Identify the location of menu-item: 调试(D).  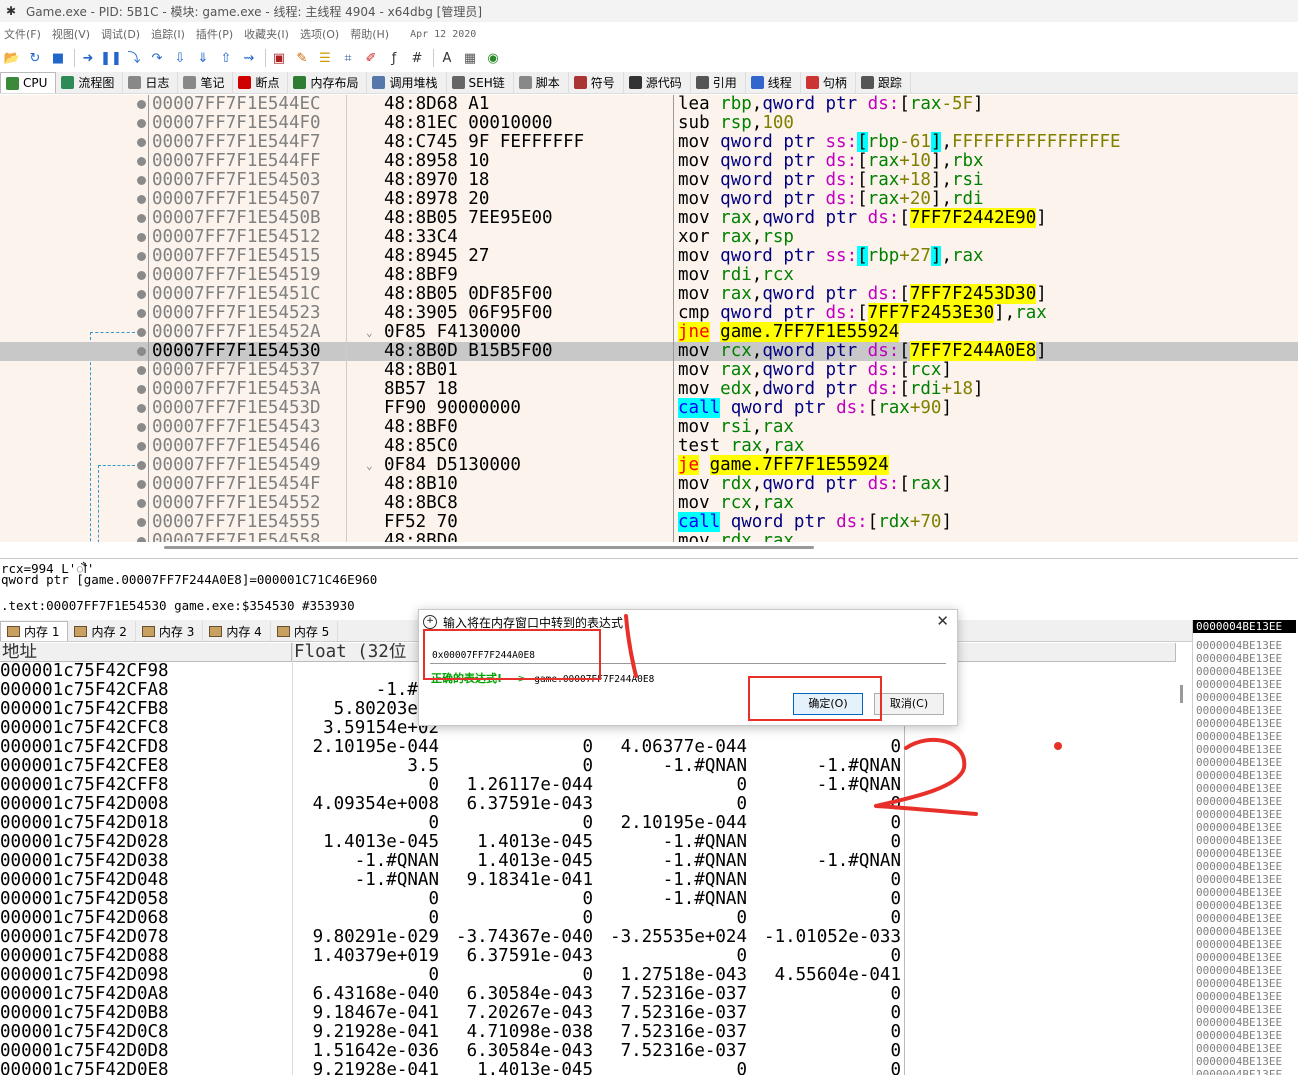
(122, 34).